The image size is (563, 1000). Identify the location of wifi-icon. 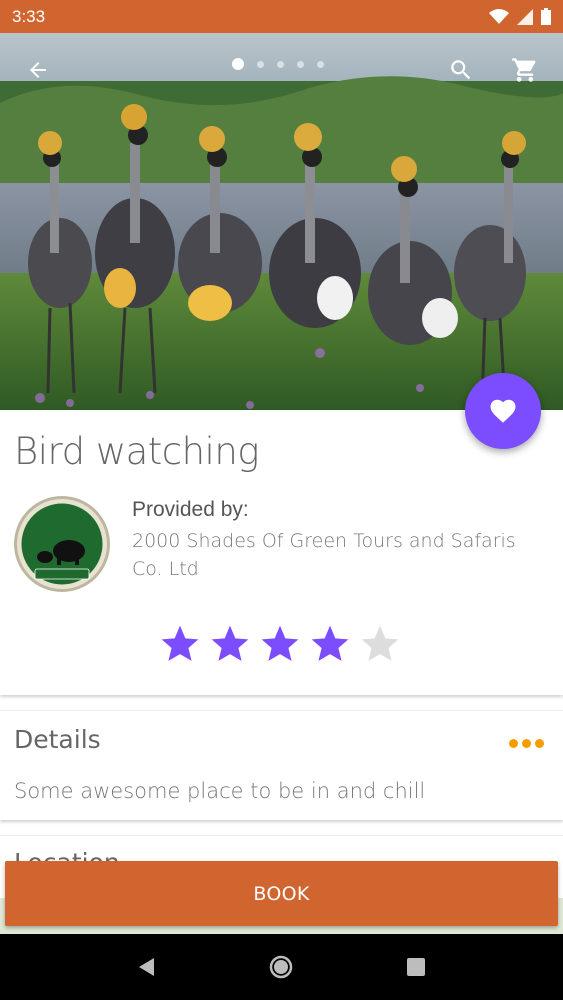
(499, 16).